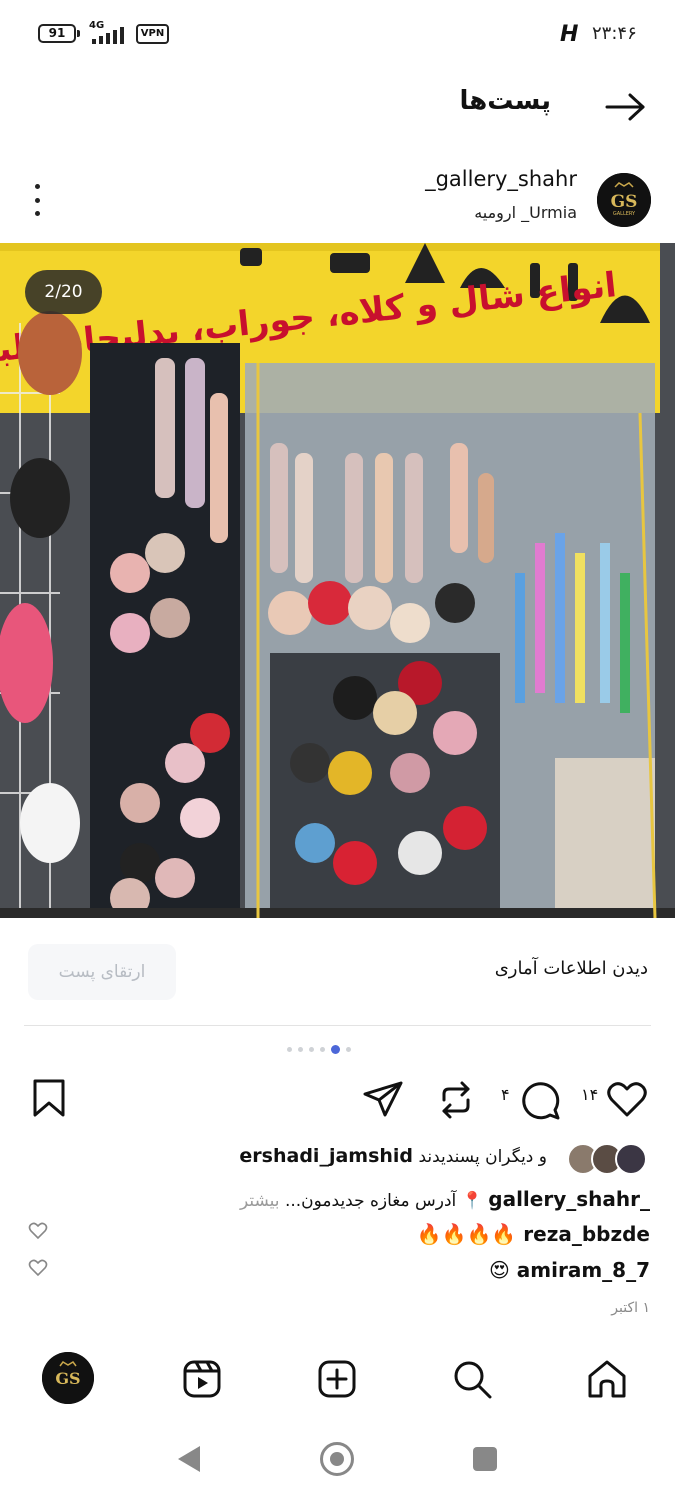 The image size is (675, 1500). I want to click on post-location: ارومیه _Urmia, so click(525, 212).